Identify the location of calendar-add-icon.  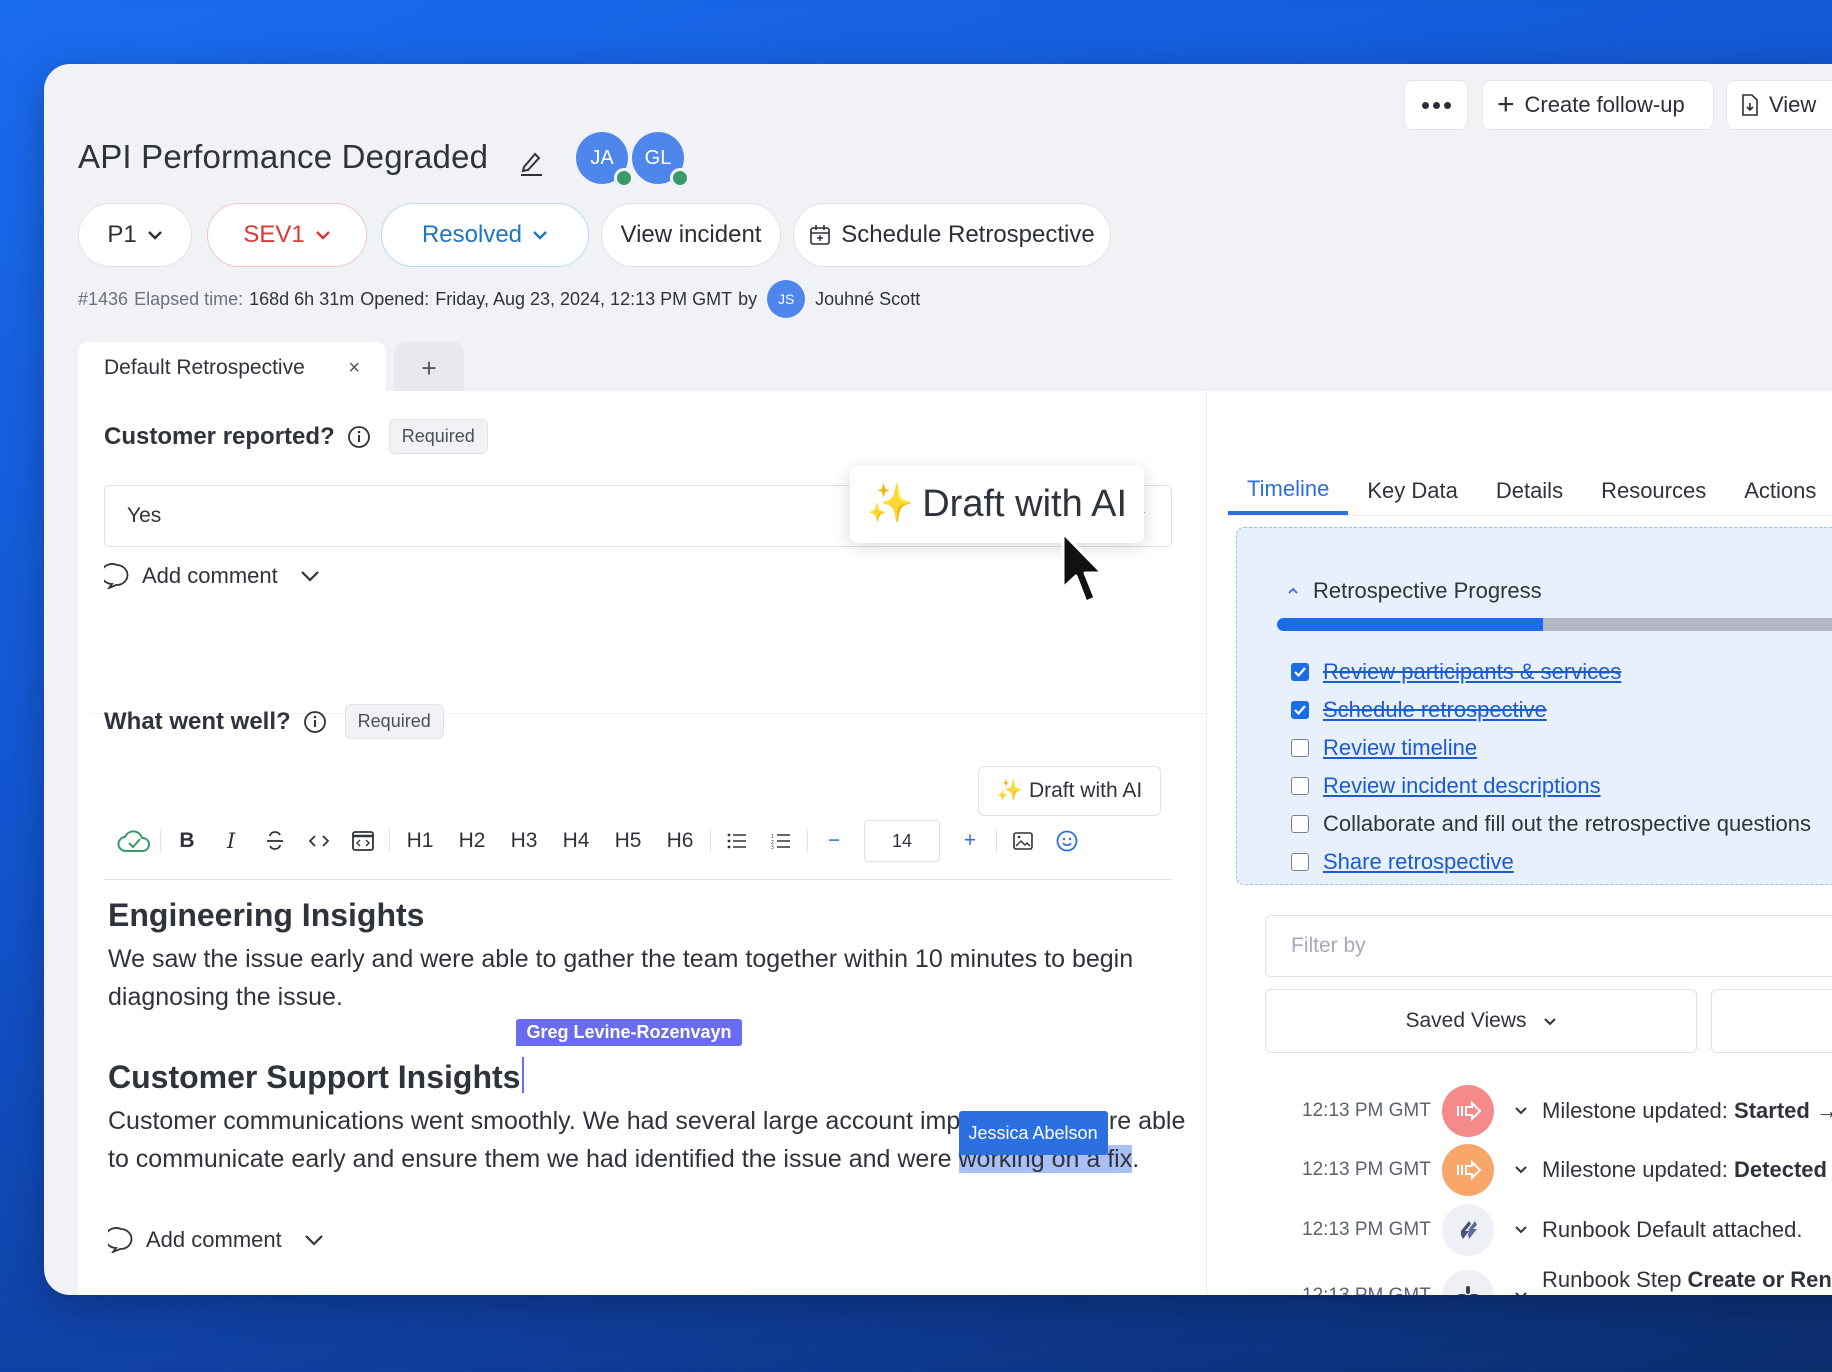
(820, 235).